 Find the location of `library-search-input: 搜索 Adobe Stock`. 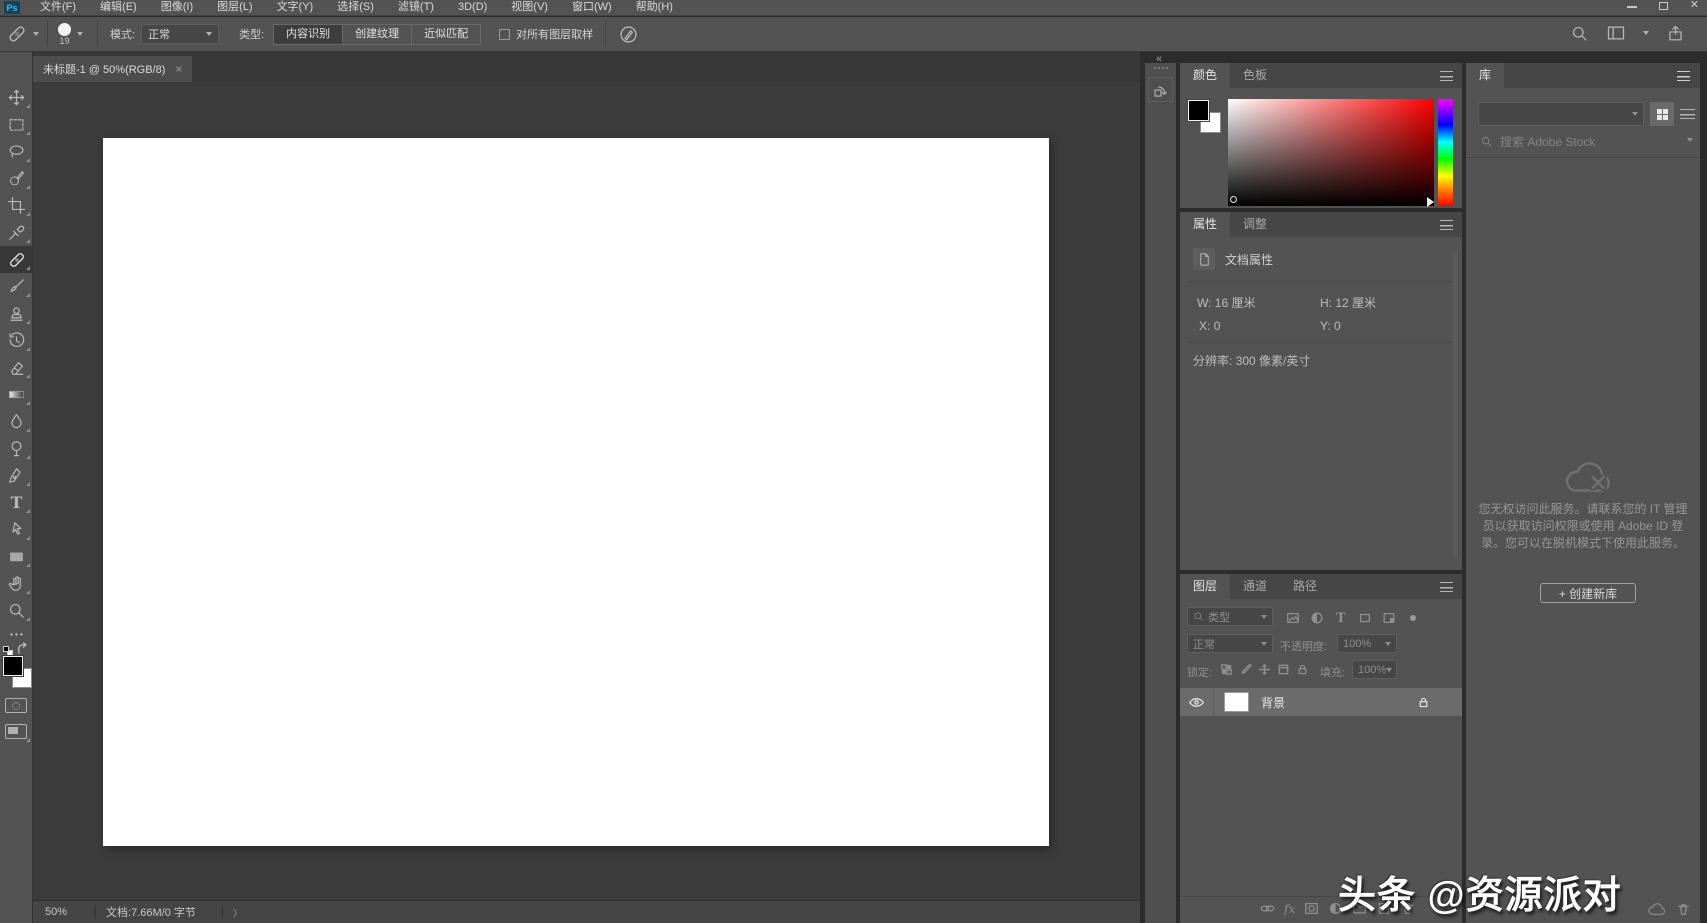

library-search-input: 搜索 Adobe Stock is located at coordinates (1547, 141).